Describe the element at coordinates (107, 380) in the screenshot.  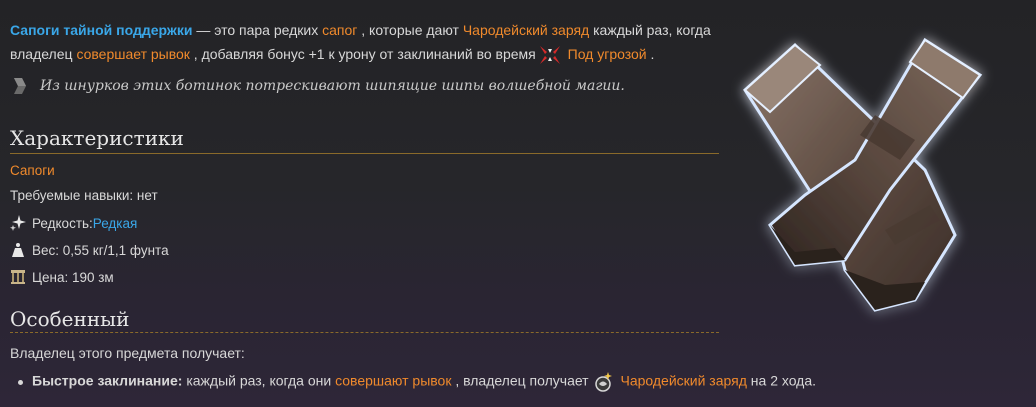
I see `bullet-title: Быстрое заклинание:` at that location.